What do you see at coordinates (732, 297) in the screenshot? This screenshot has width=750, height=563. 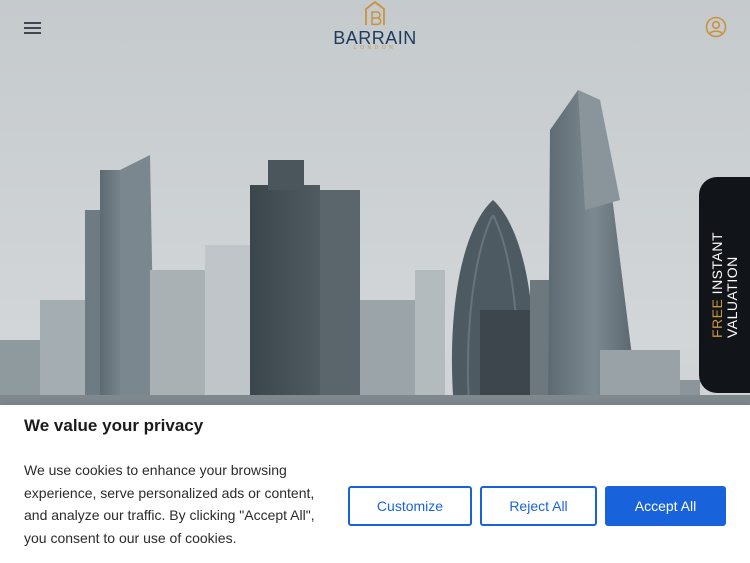 I see `valuation-tab-line2: VALUATION` at bounding box center [732, 297].